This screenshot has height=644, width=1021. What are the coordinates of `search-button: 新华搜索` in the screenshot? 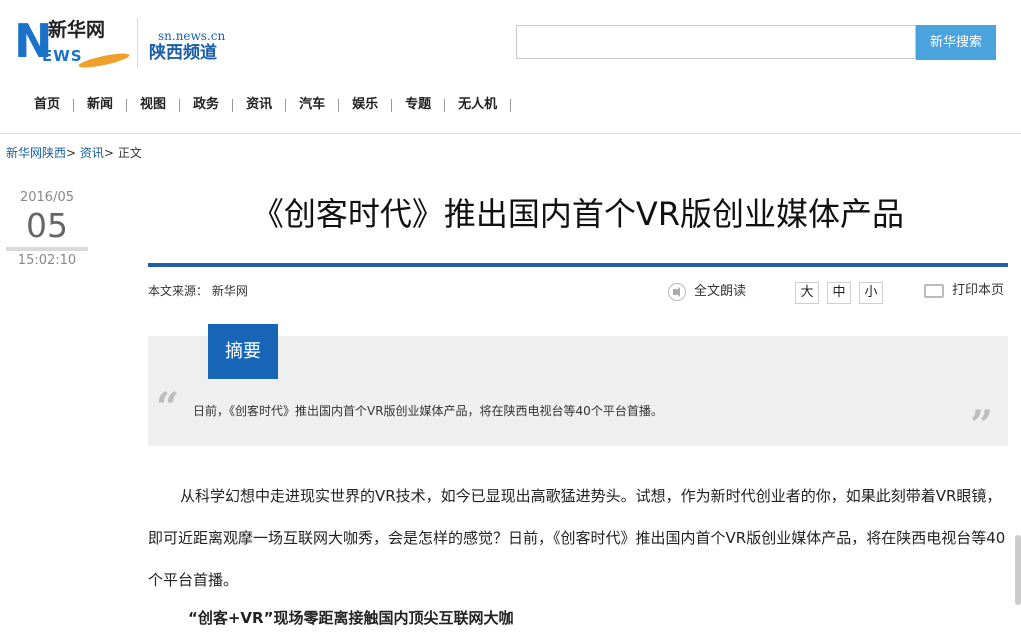 It's located at (956, 42).